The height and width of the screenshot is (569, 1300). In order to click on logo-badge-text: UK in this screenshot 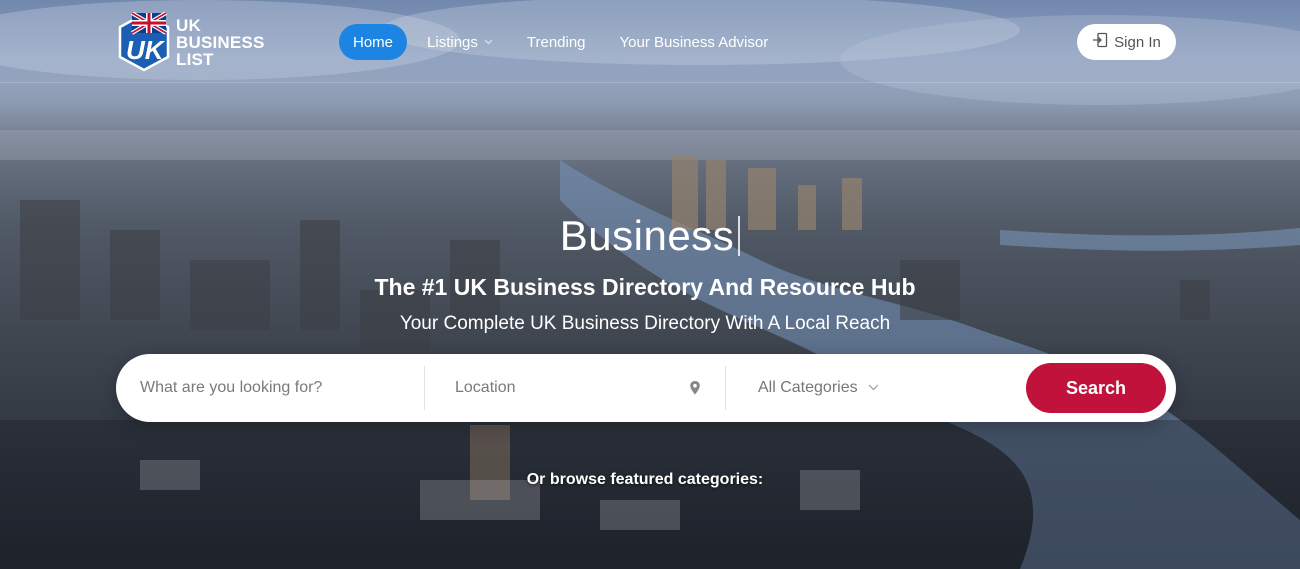, I will do `click(146, 50)`.